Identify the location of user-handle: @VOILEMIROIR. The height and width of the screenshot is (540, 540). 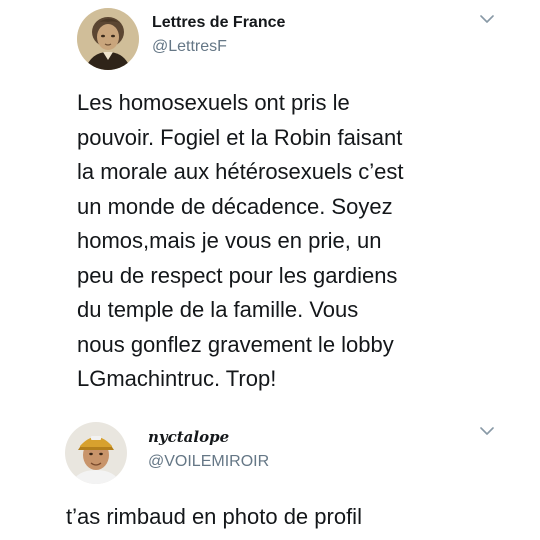
(208, 462).